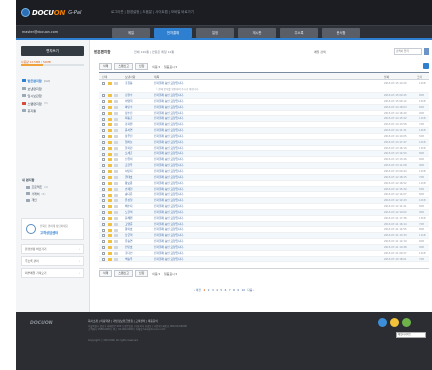 This screenshot has height=370, width=432. I want to click on row-sender: 황보람, so click(128, 183).